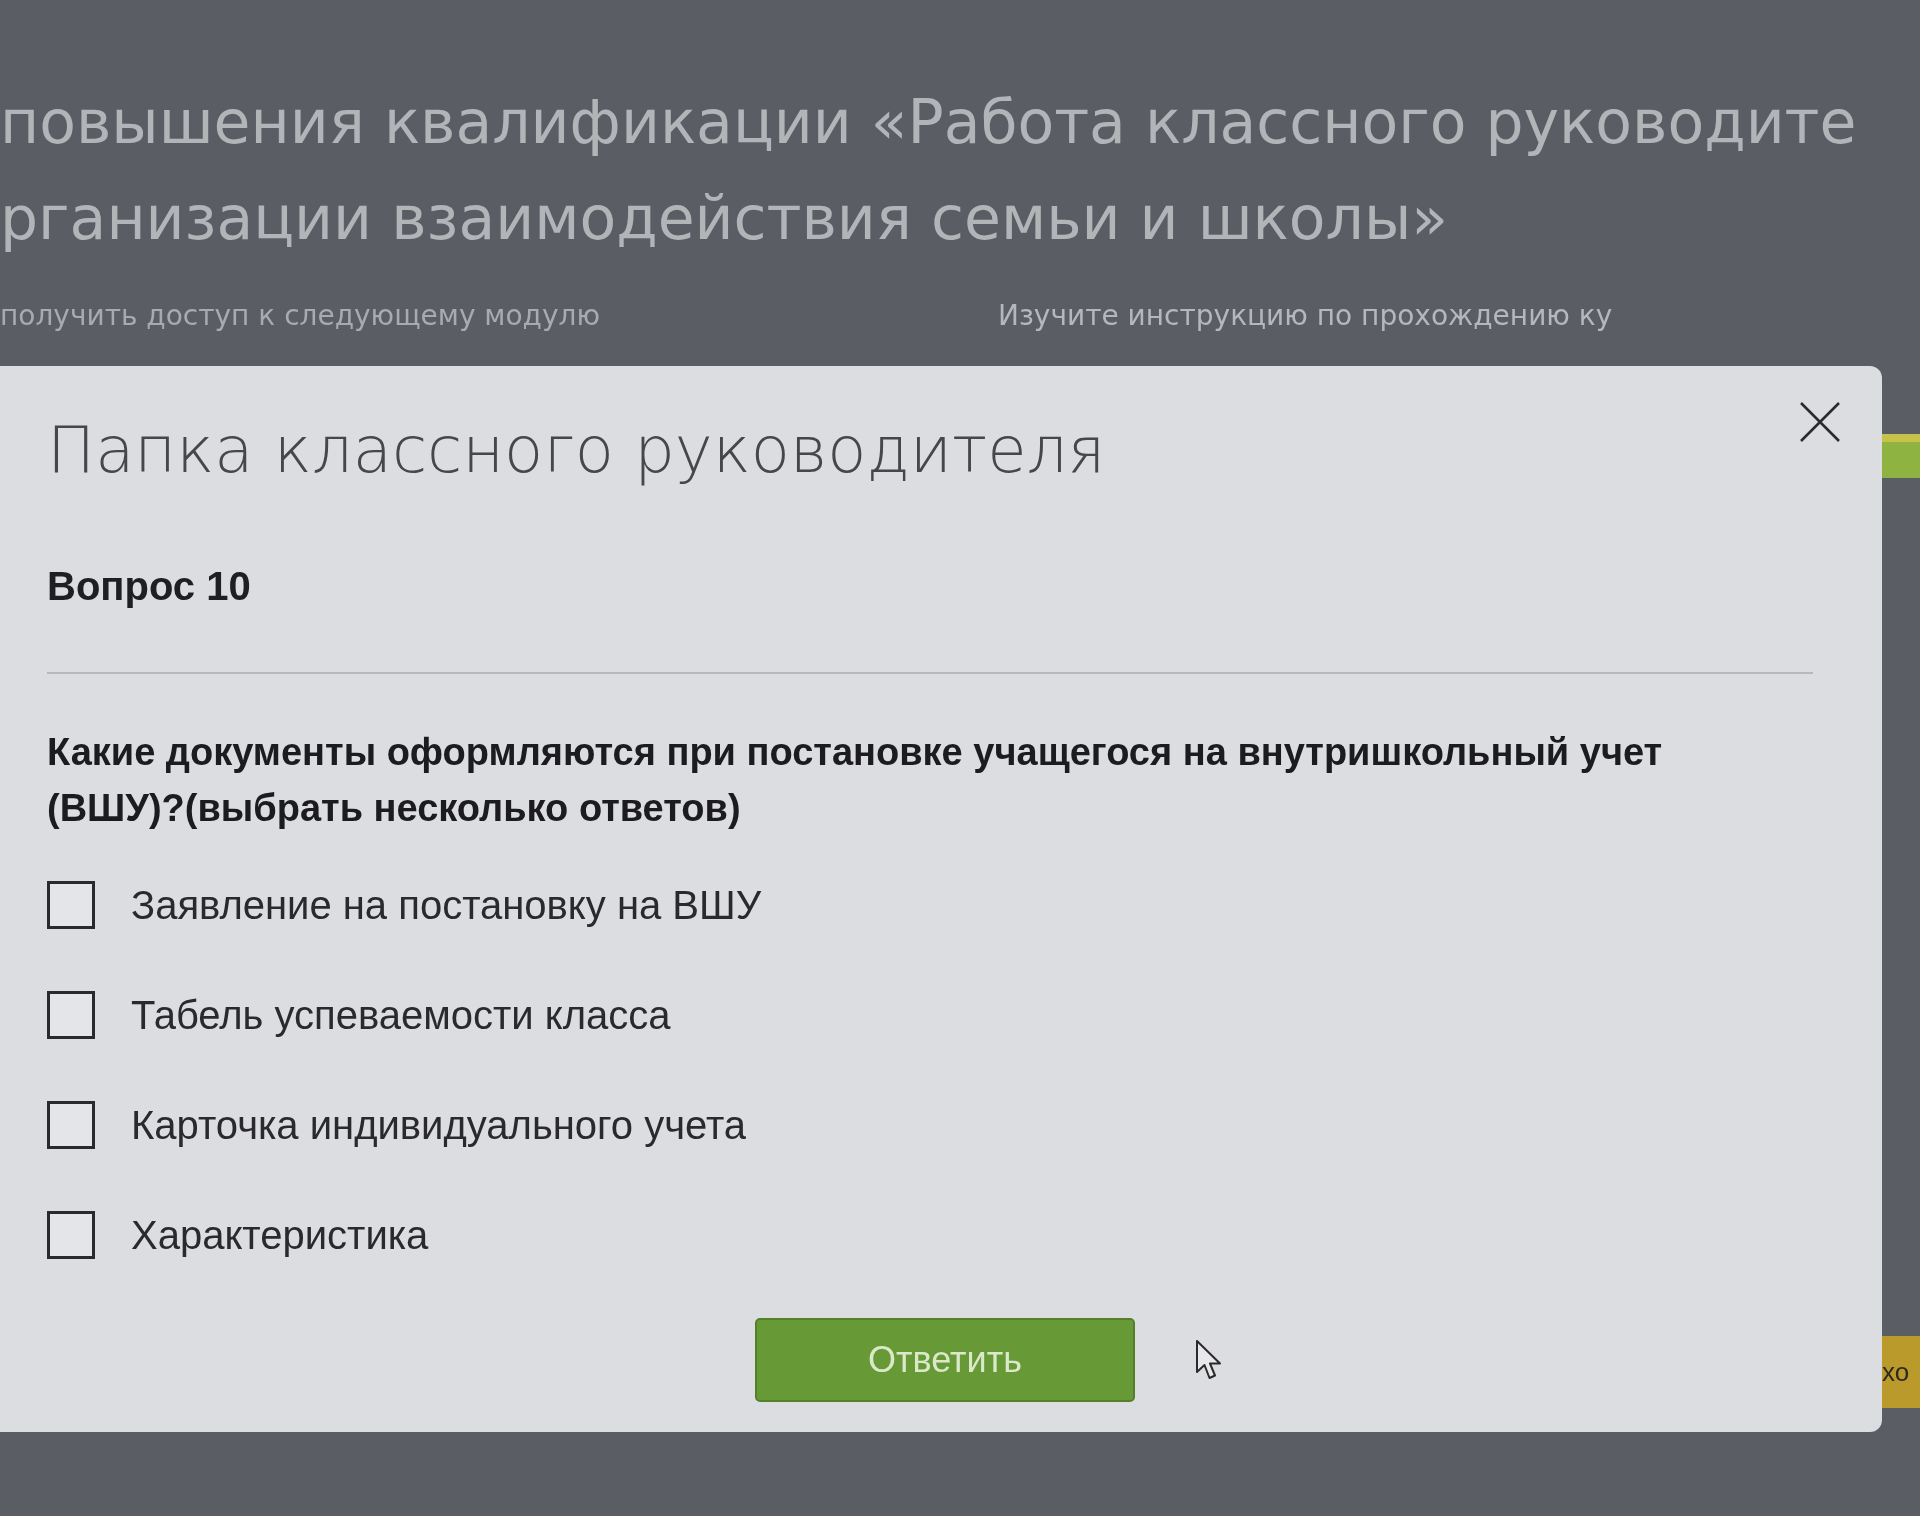  I want to click on progress-strip, so click(1901, 456).